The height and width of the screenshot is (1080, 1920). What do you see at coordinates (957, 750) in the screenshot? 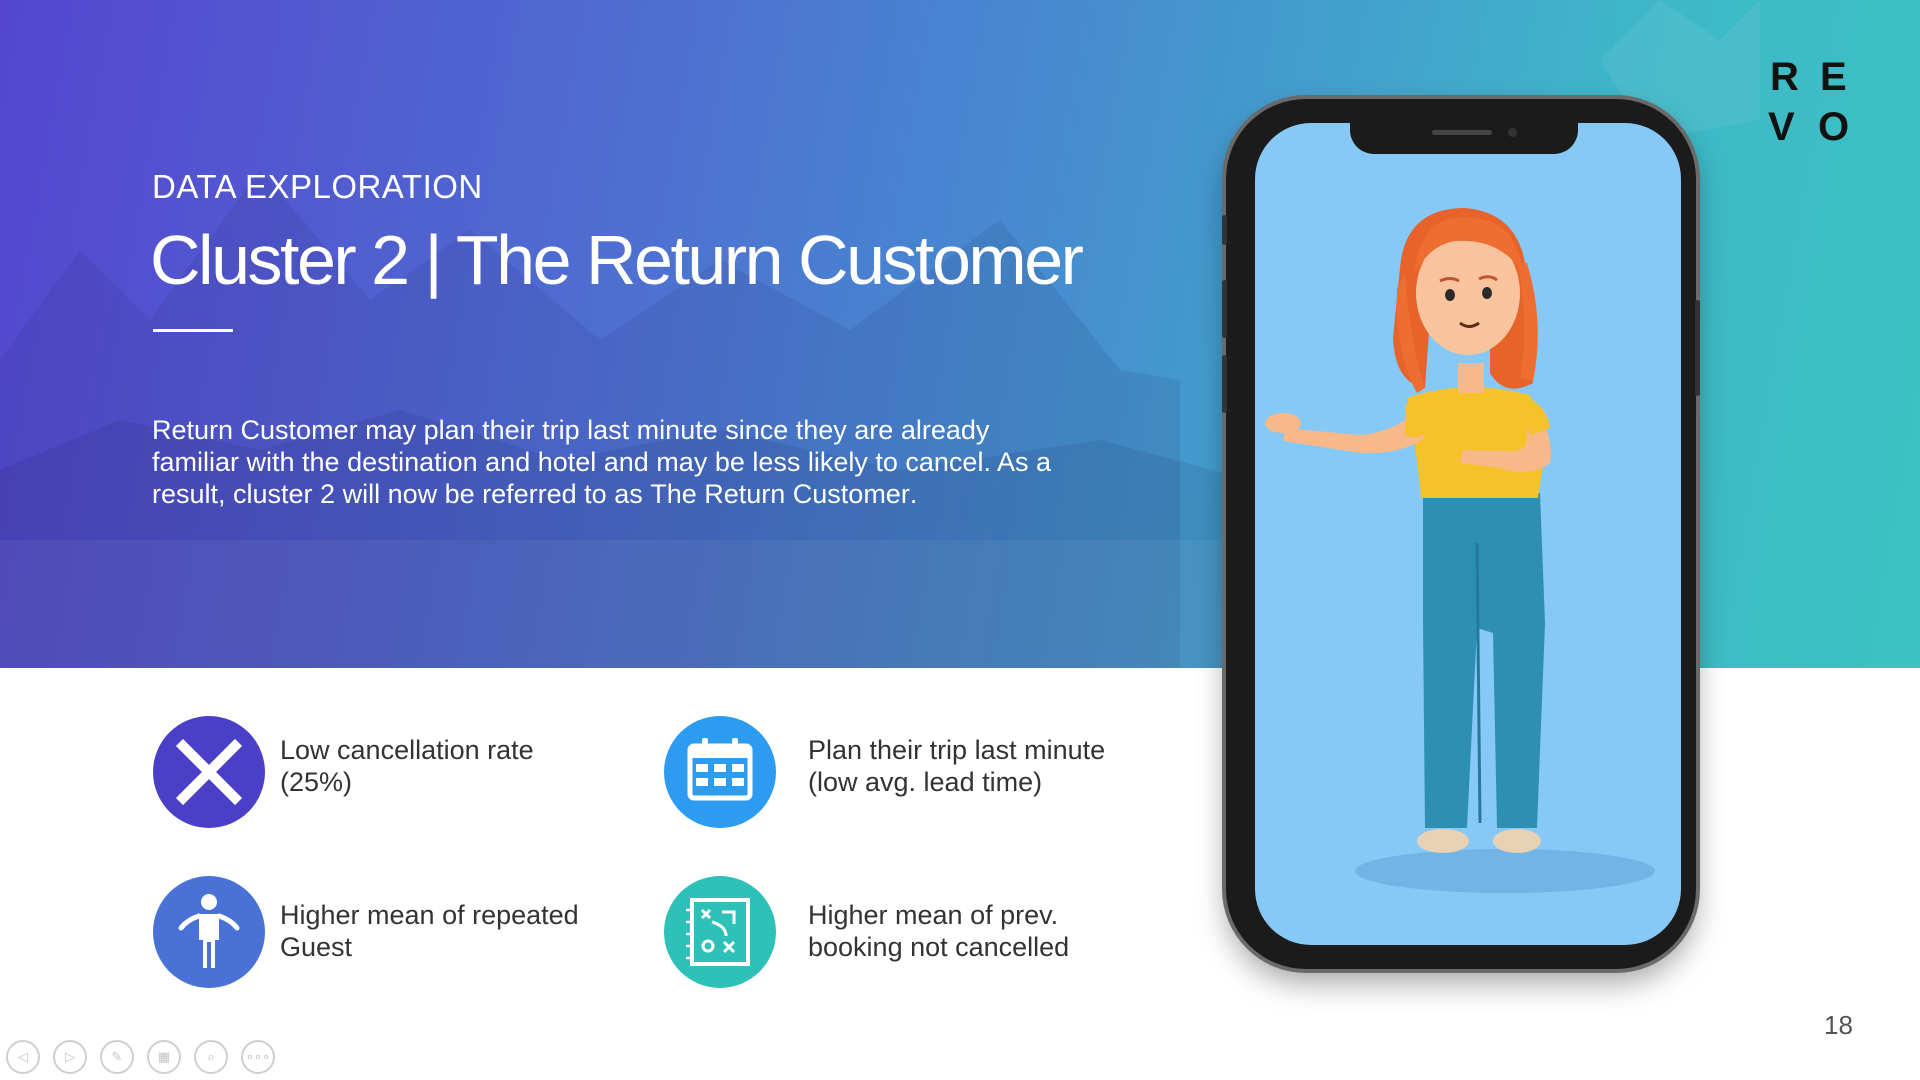
I see `feature-lead-time-line1: Plan their trip last minute` at bounding box center [957, 750].